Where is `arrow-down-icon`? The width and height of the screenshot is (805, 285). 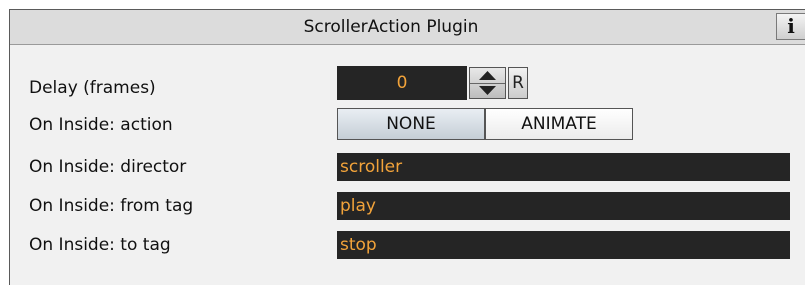 arrow-down-icon is located at coordinates (487, 90).